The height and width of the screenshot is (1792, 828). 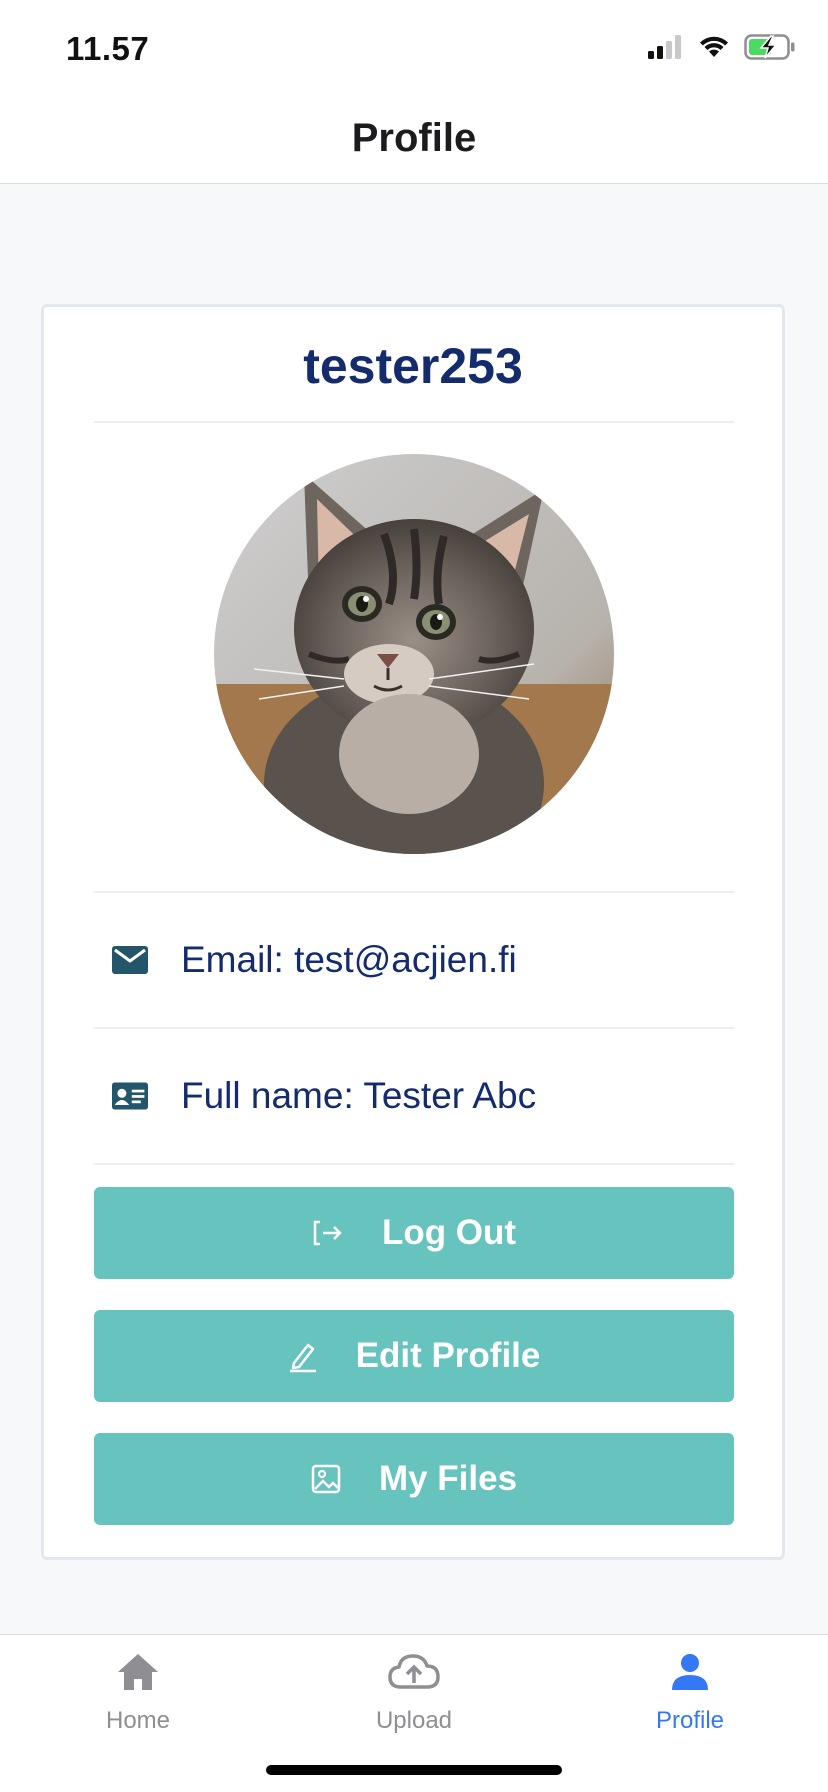 I want to click on username: tester253, so click(x=413, y=366).